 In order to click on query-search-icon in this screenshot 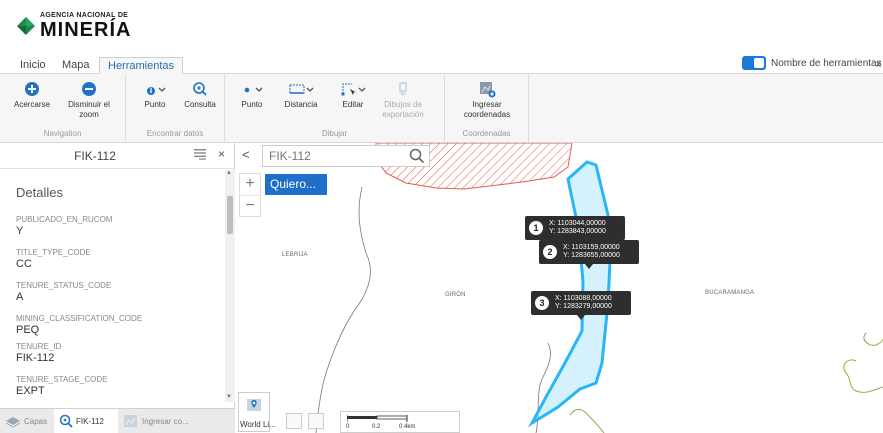, I will do `click(200, 89)`.